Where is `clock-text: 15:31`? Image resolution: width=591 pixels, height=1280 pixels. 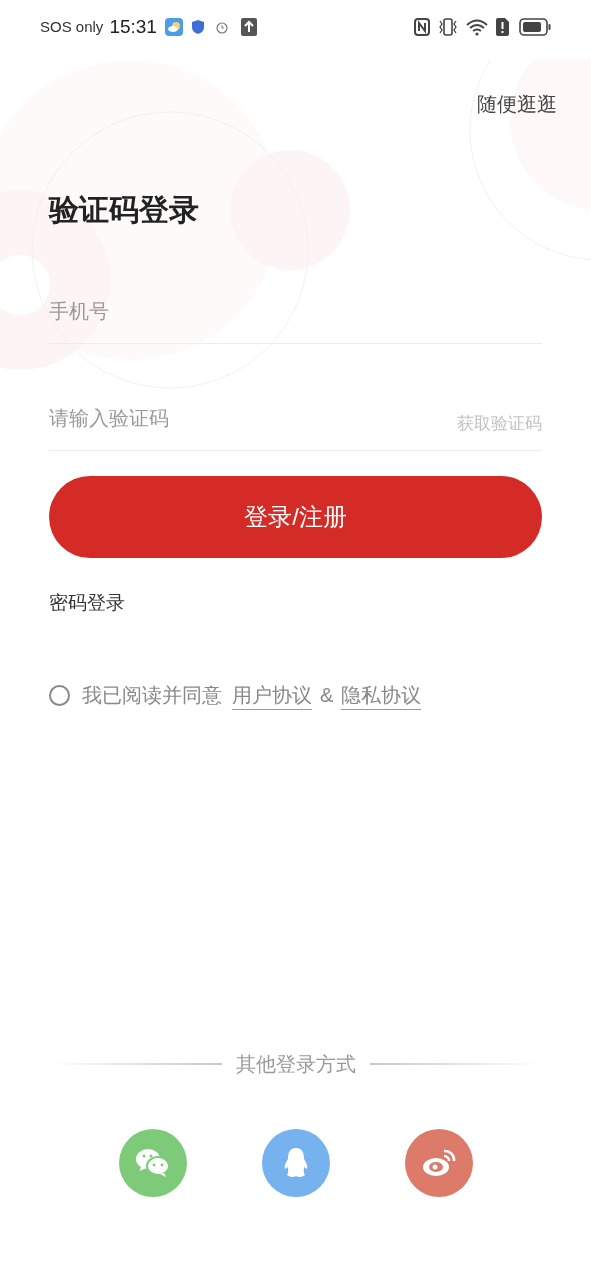
clock-text: 15:31 is located at coordinates (133, 26).